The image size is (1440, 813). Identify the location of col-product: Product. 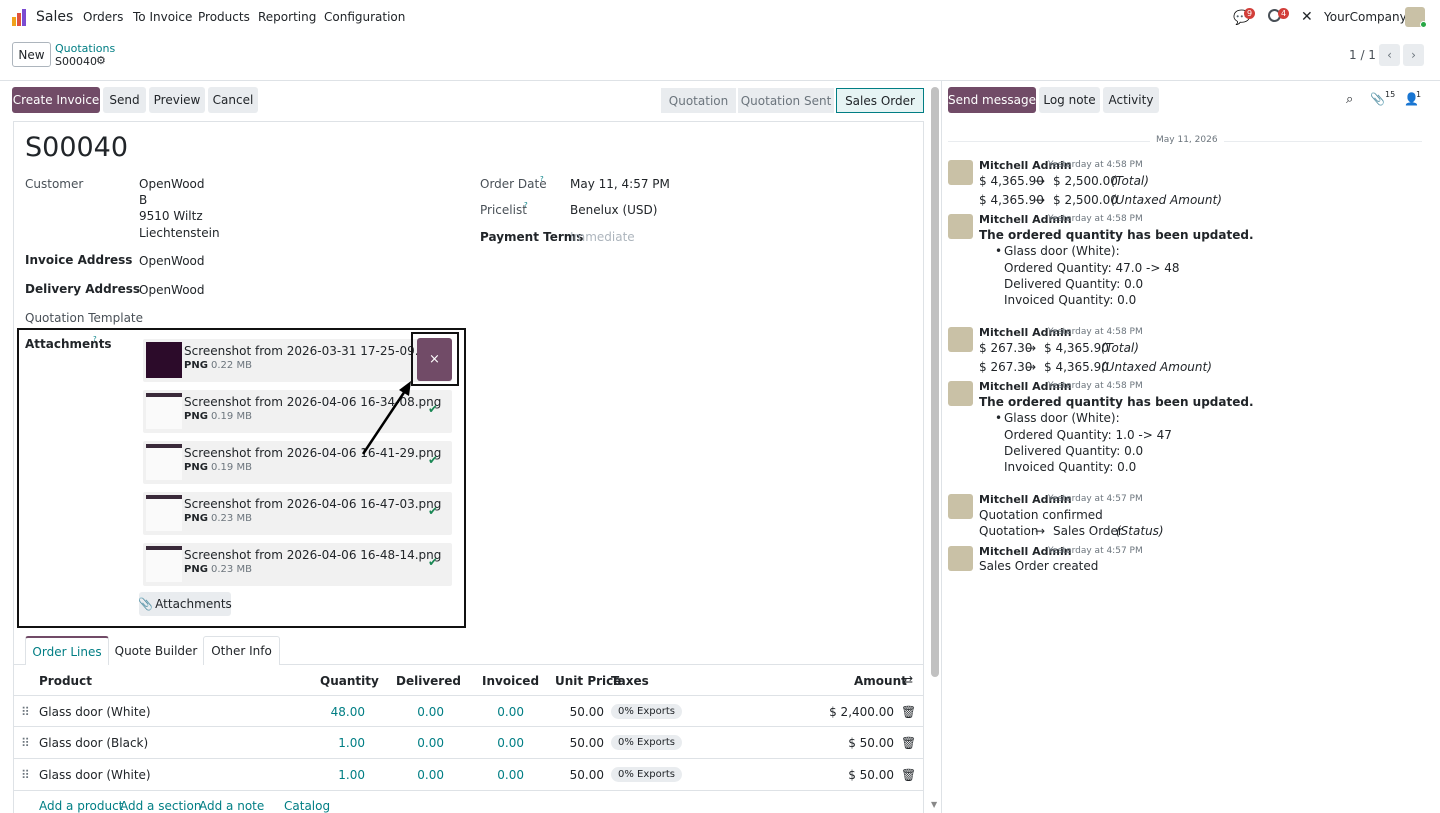
(65, 681).